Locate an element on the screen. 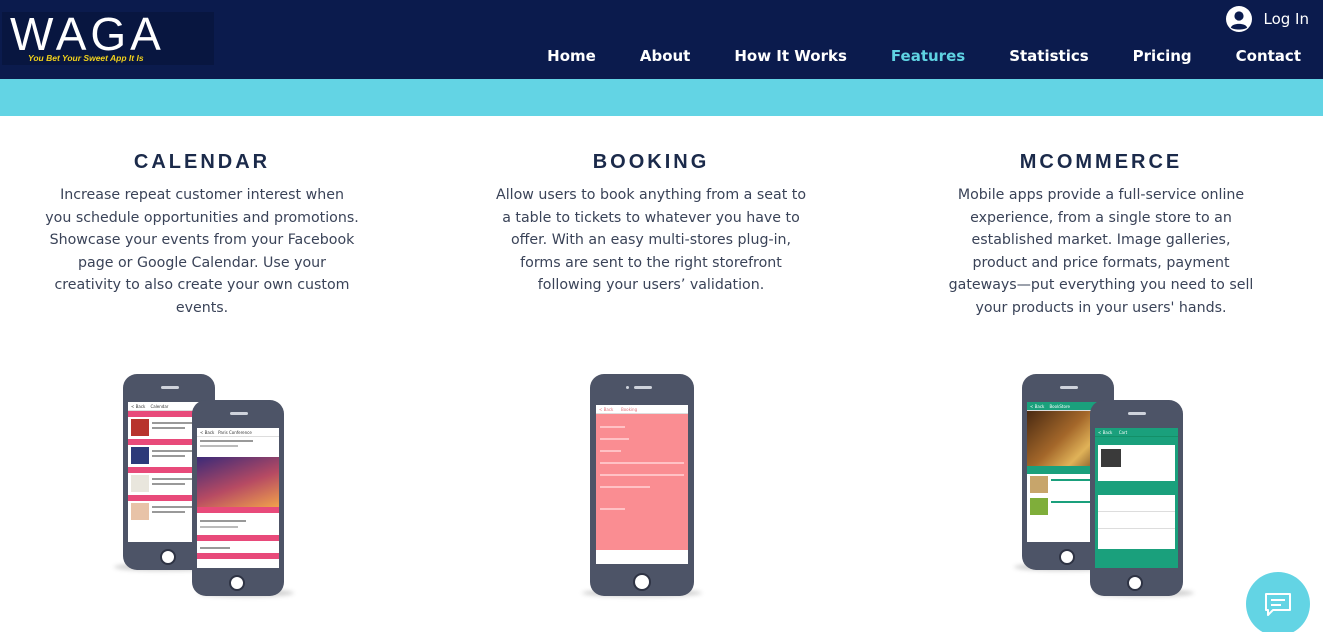  event-photo is located at coordinates (238, 482).